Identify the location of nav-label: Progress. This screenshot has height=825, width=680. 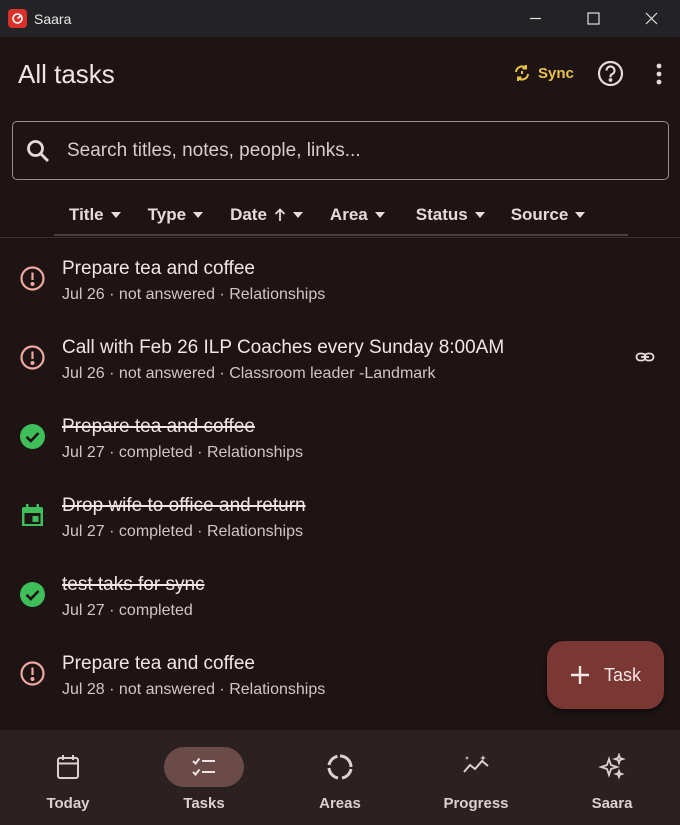
(476, 803).